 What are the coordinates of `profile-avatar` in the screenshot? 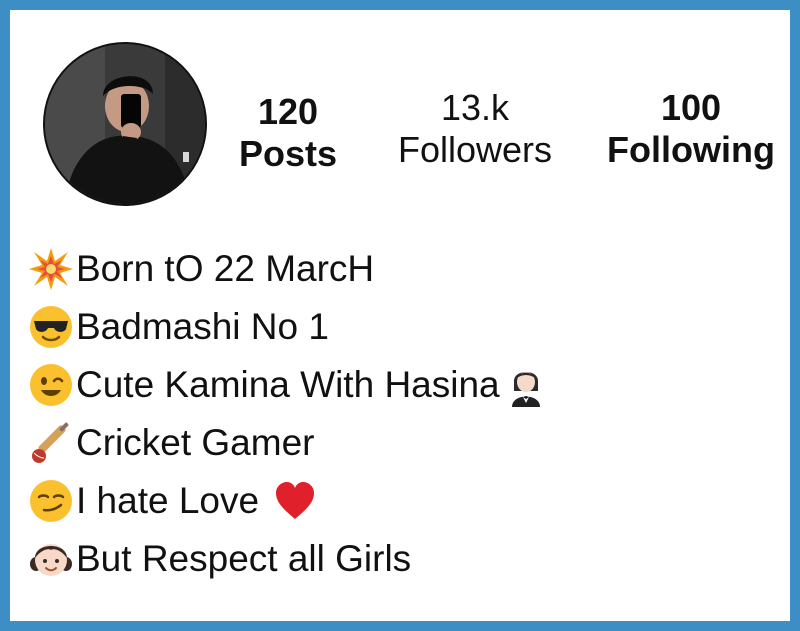 It's located at (125, 124).